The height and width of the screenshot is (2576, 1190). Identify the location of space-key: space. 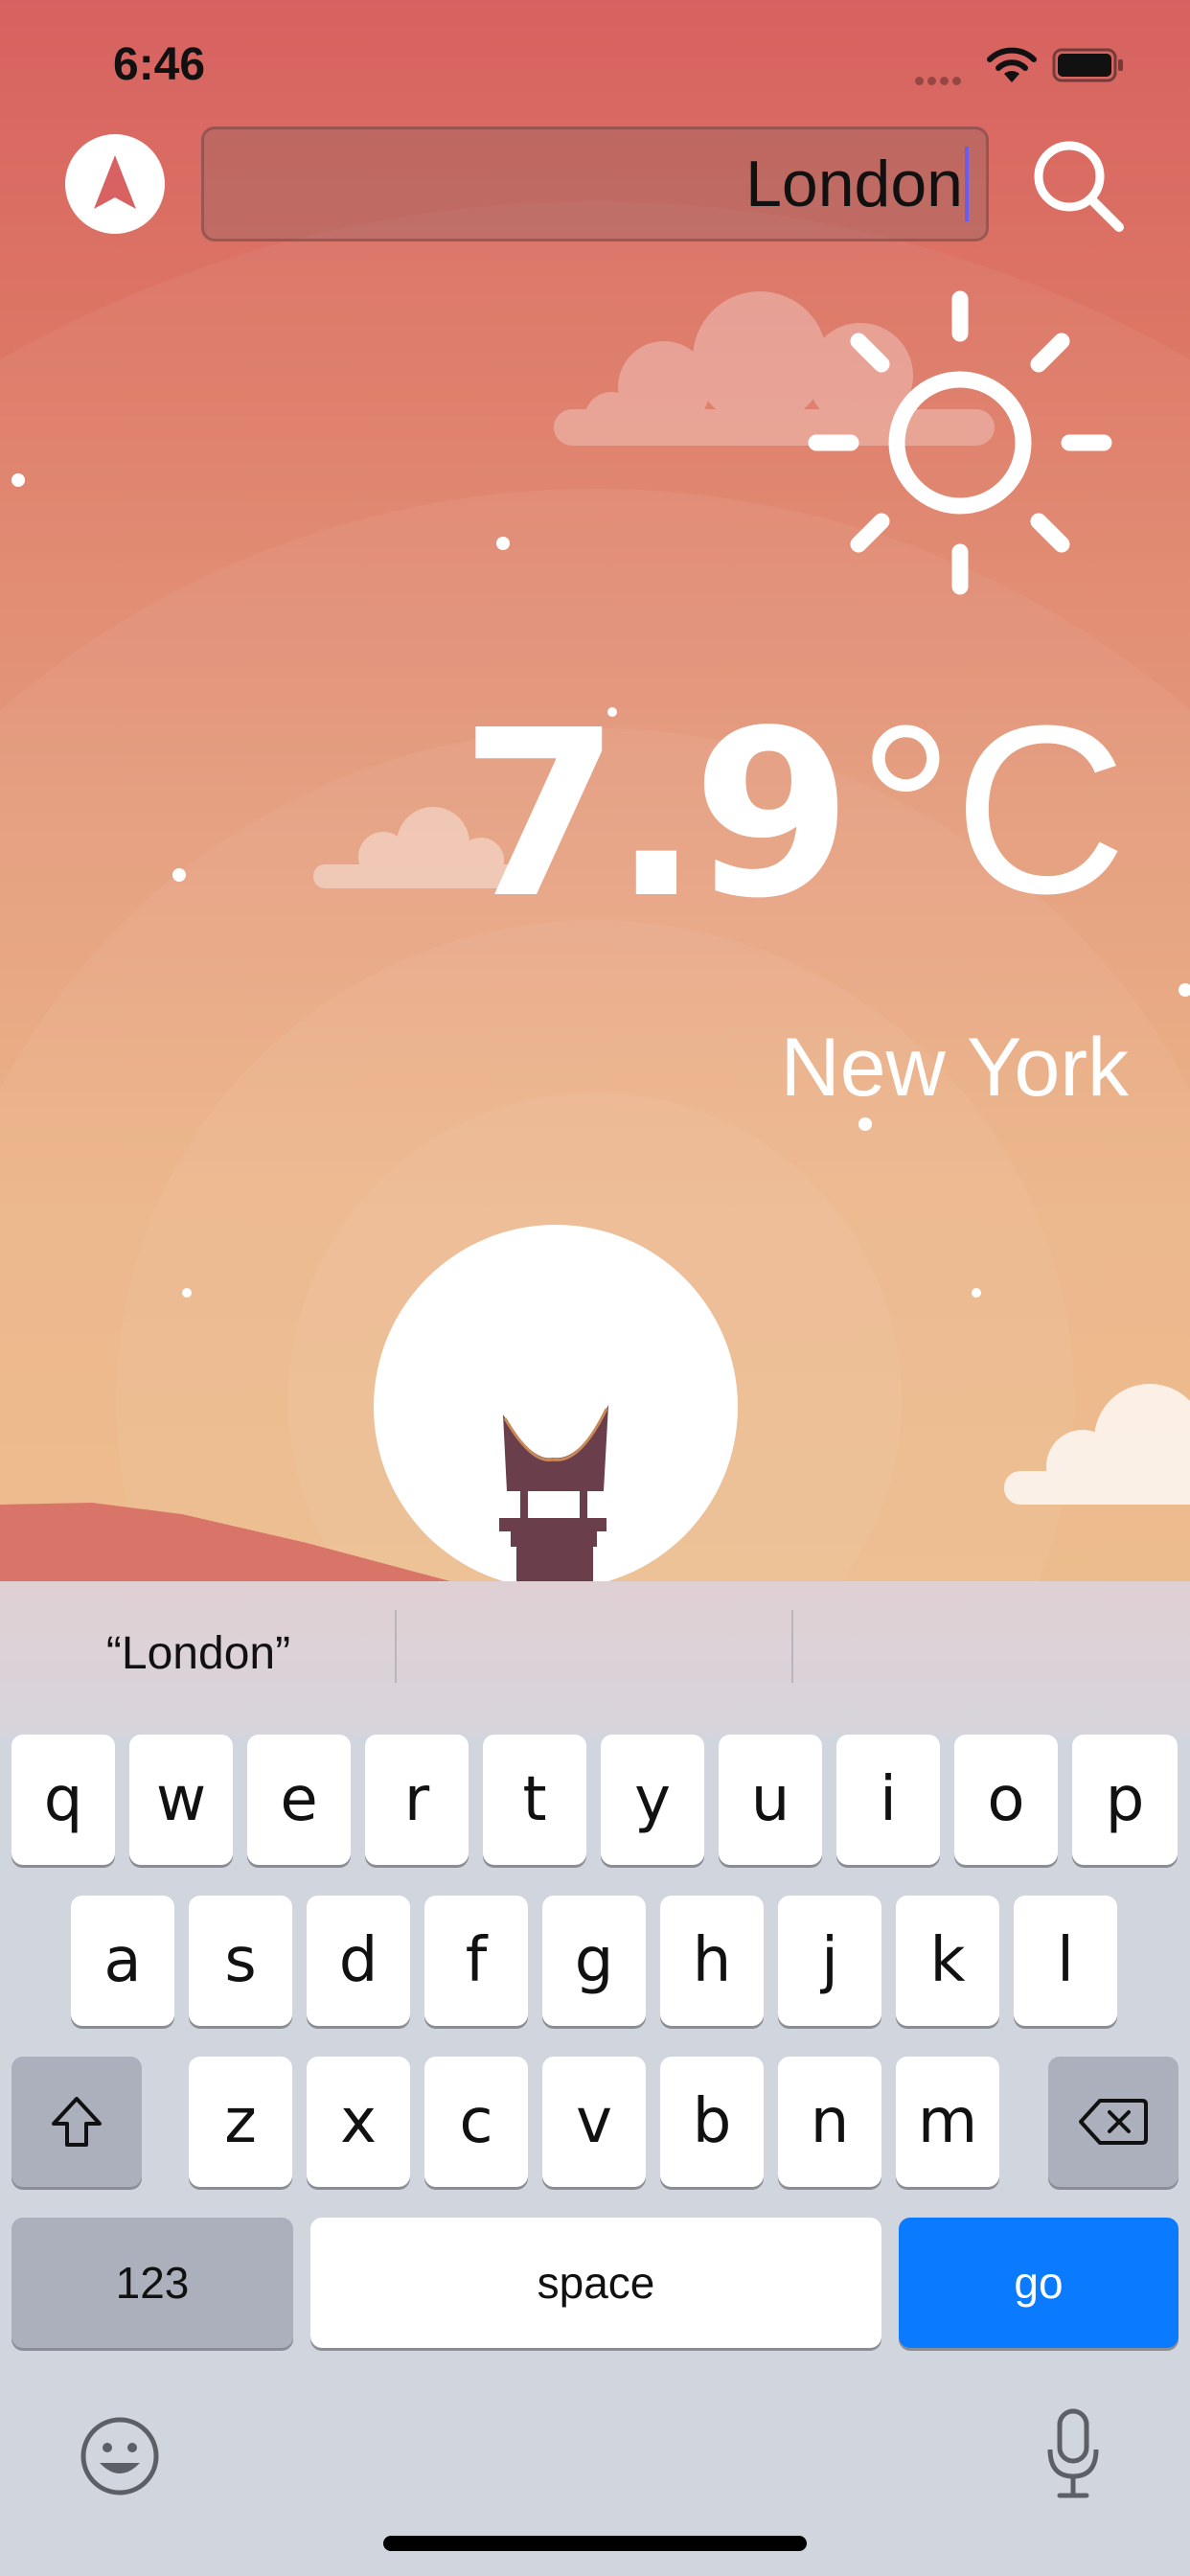
(595, 2283).